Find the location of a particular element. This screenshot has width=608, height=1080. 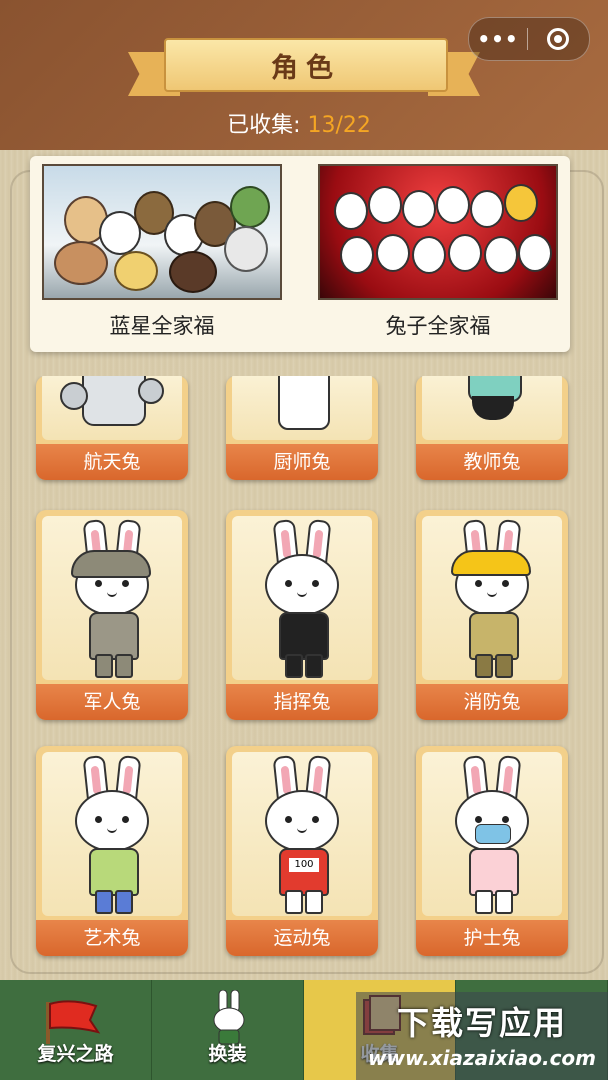

character-label: 艺术兔 is located at coordinates (112, 938).